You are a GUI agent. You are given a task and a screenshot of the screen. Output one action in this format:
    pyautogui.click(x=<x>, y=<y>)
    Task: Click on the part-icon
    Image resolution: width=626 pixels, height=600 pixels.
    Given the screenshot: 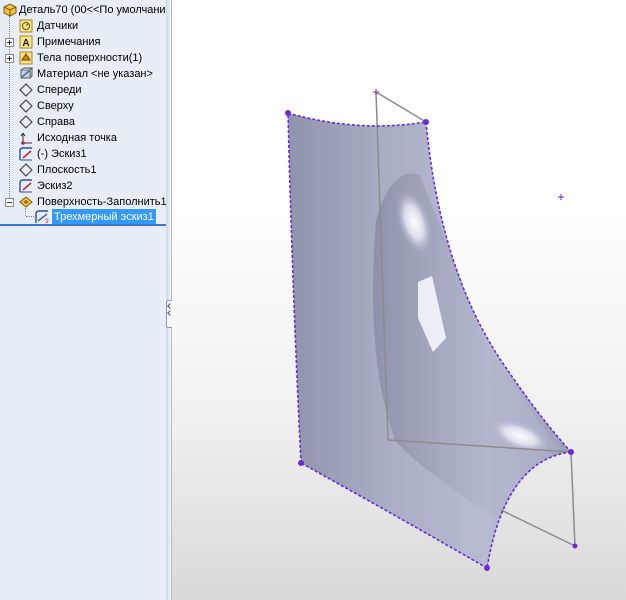 What is the action you would take?
    pyautogui.click(x=10, y=10)
    